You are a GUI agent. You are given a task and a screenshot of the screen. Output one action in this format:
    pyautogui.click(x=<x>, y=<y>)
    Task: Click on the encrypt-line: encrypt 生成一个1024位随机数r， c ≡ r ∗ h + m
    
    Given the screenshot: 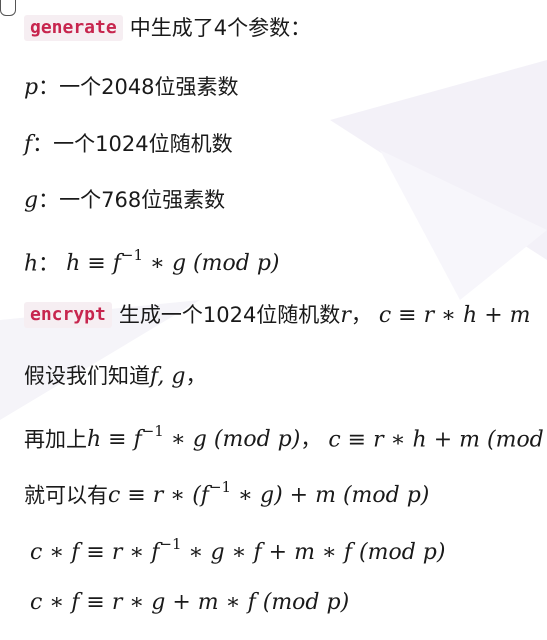 What is the action you would take?
    pyautogui.click(x=281, y=315)
    